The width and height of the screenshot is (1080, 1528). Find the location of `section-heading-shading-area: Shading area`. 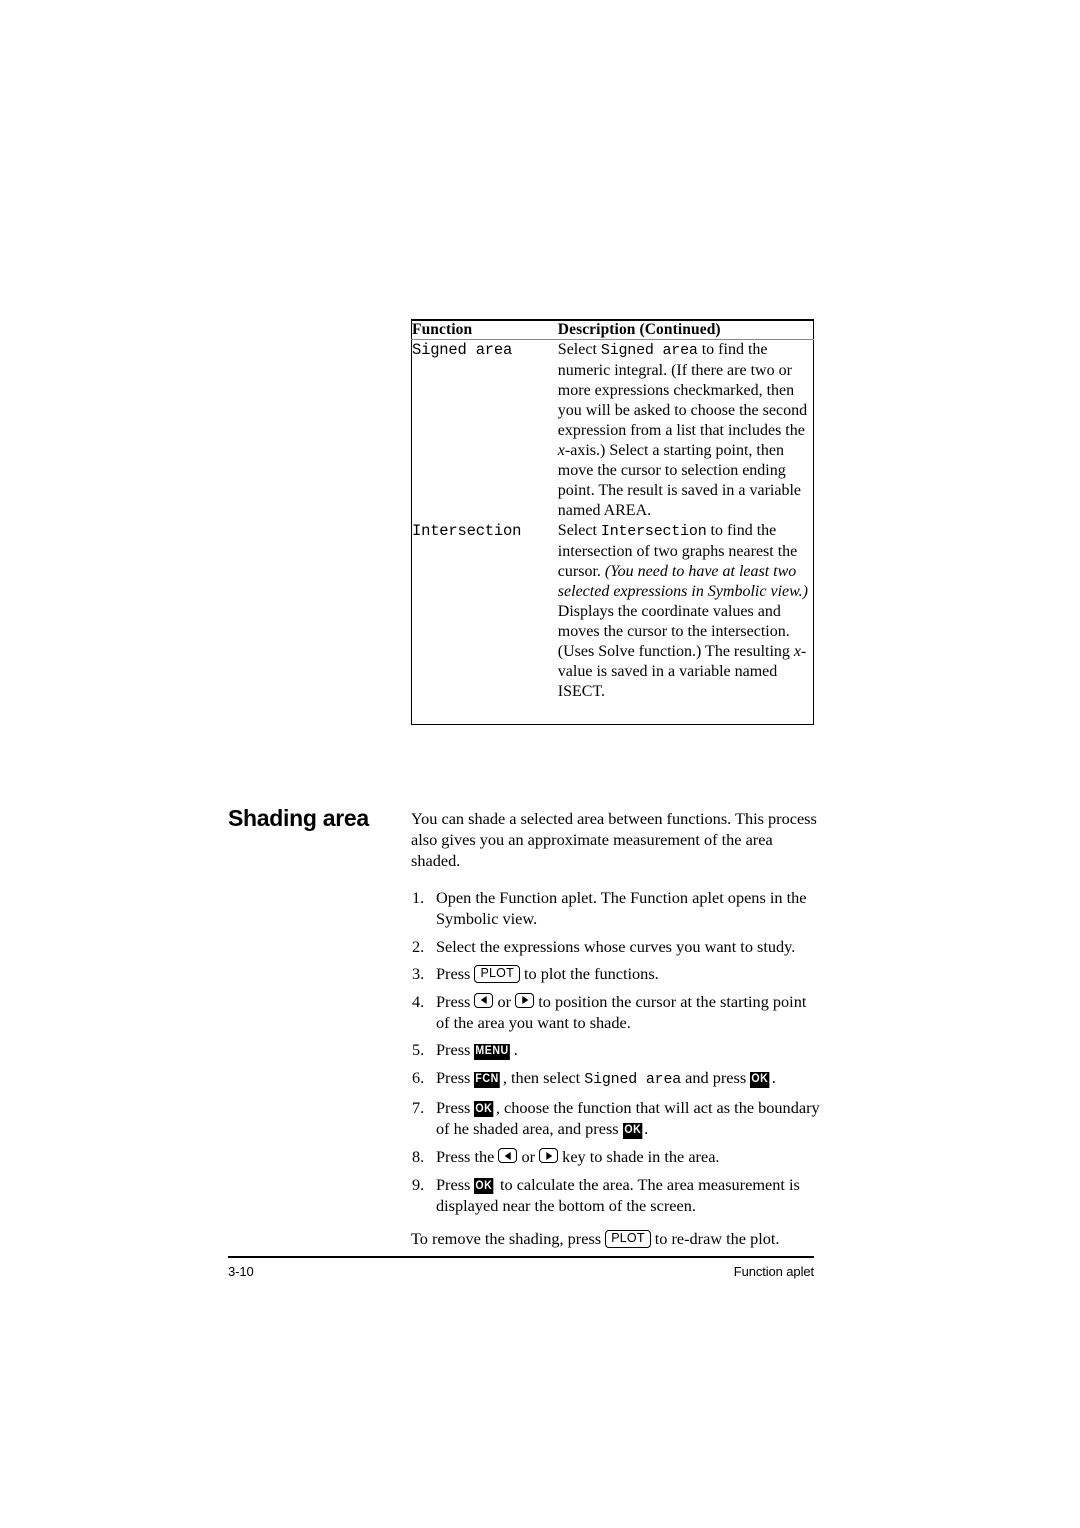

section-heading-shading-area: Shading area is located at coordinates (298, 818).